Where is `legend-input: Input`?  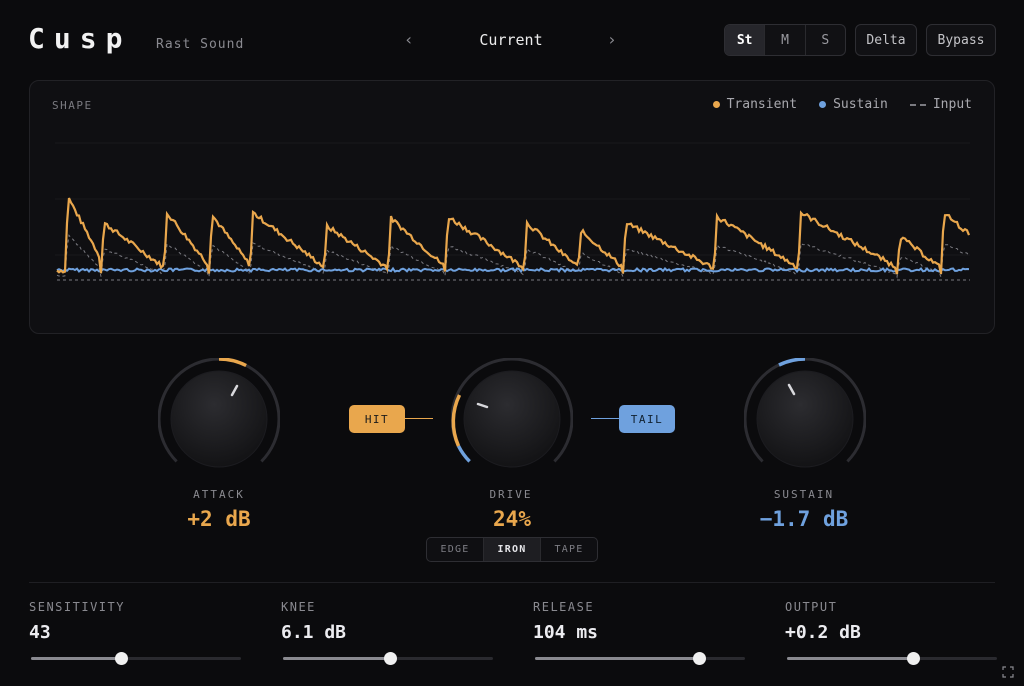
legend-input: Input is located at coordinates (940, 104).